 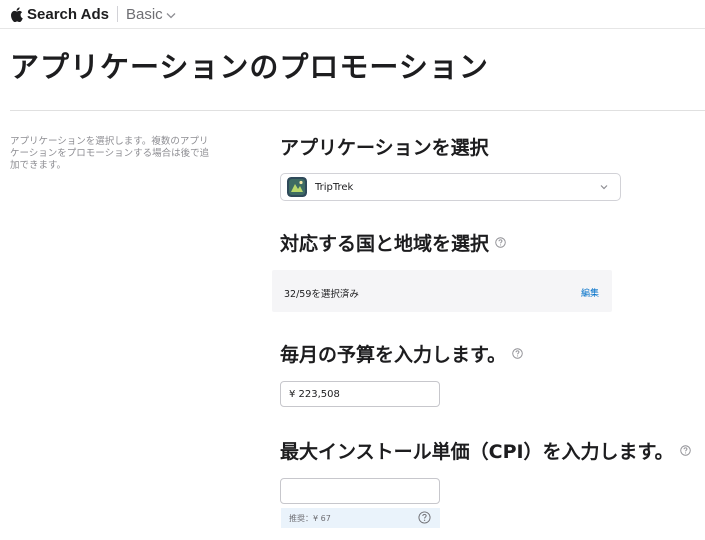 I want to click on cpi-section-heading: 最大インストール単価（CPI）を入力します。, so click(x=485, y=450).